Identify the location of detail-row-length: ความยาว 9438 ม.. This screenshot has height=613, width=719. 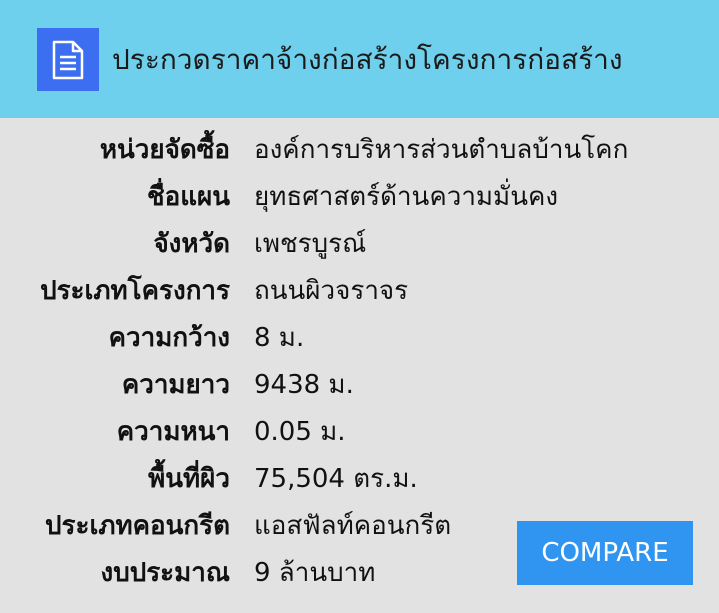
(359, 385).